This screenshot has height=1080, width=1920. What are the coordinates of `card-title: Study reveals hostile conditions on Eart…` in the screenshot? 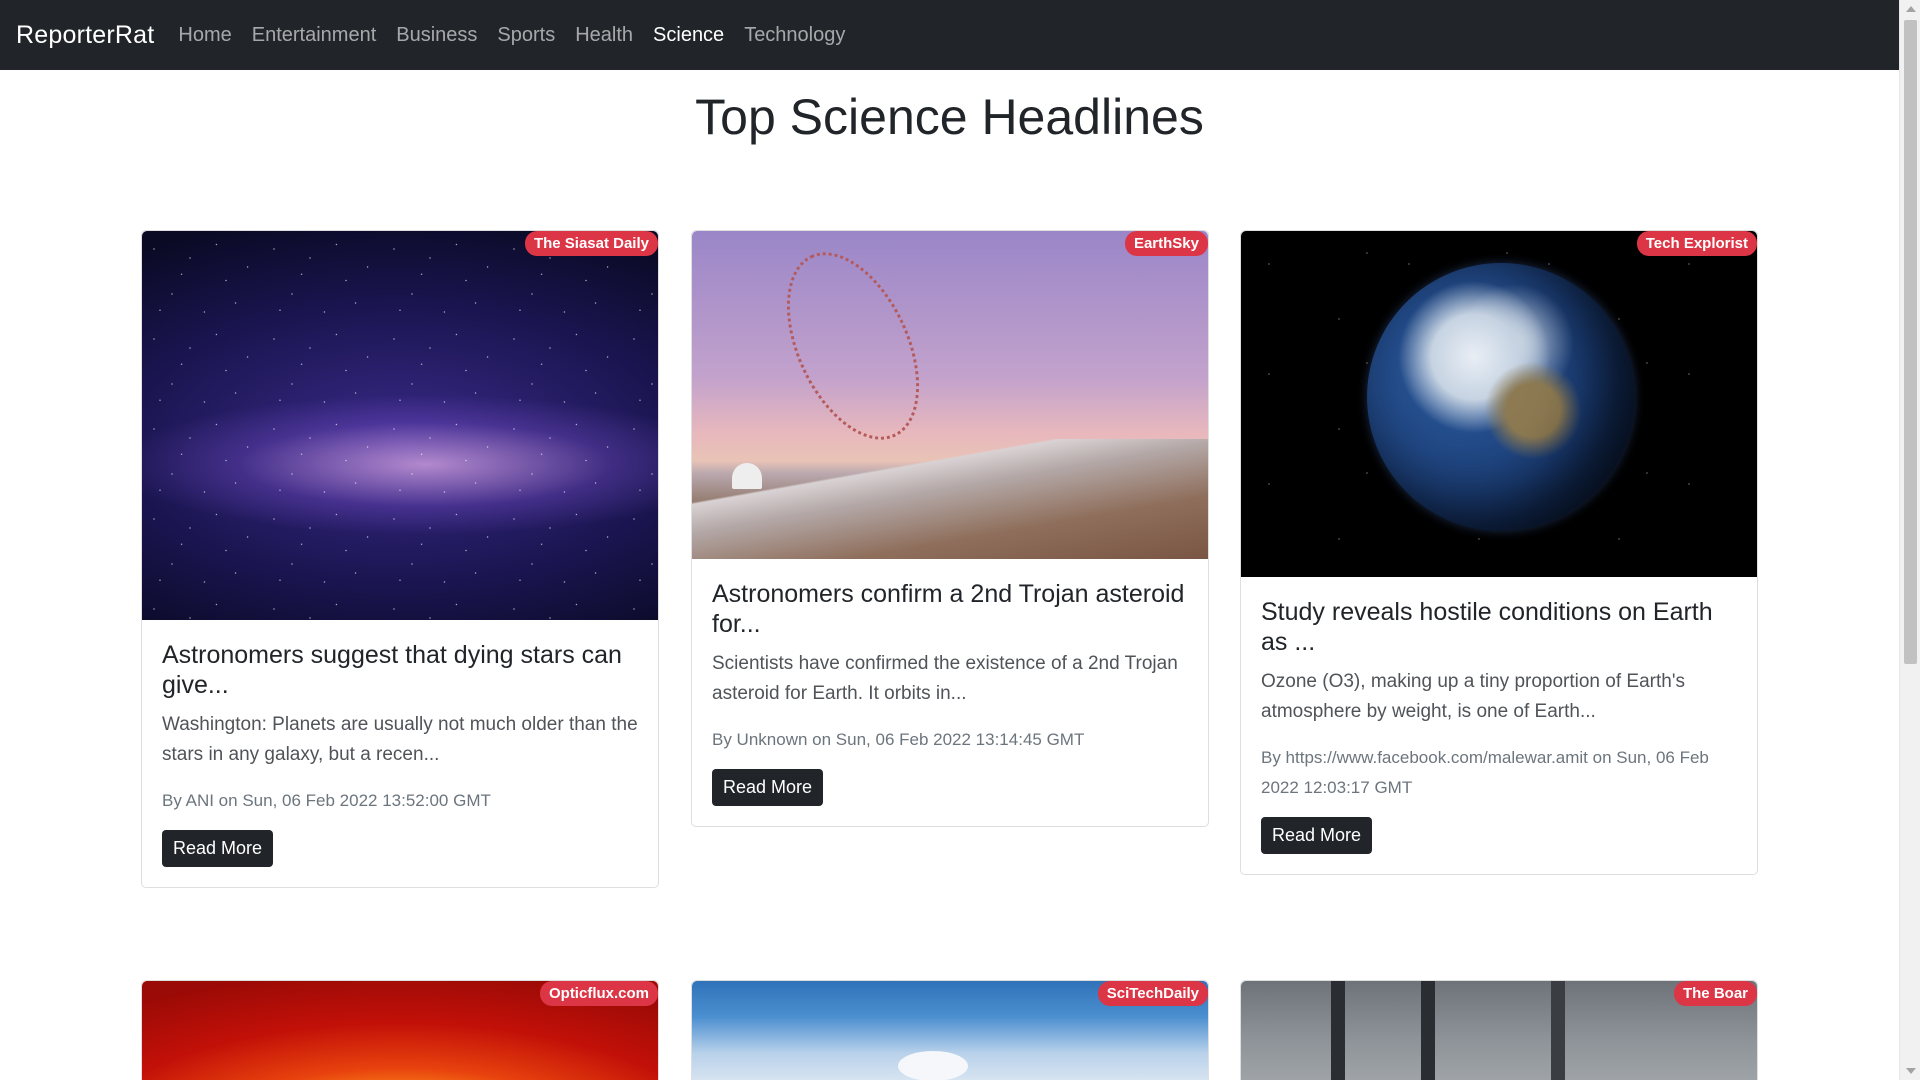 It's located at (1487, 627).